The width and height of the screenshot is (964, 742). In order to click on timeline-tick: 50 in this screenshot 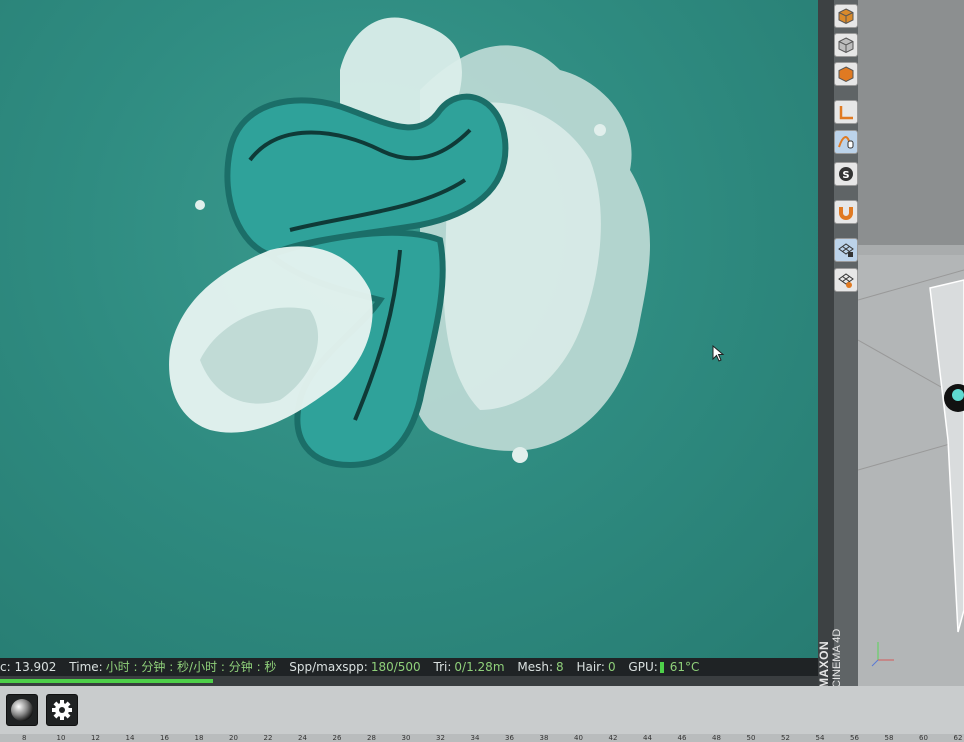, I will do `click(751, 738)`.